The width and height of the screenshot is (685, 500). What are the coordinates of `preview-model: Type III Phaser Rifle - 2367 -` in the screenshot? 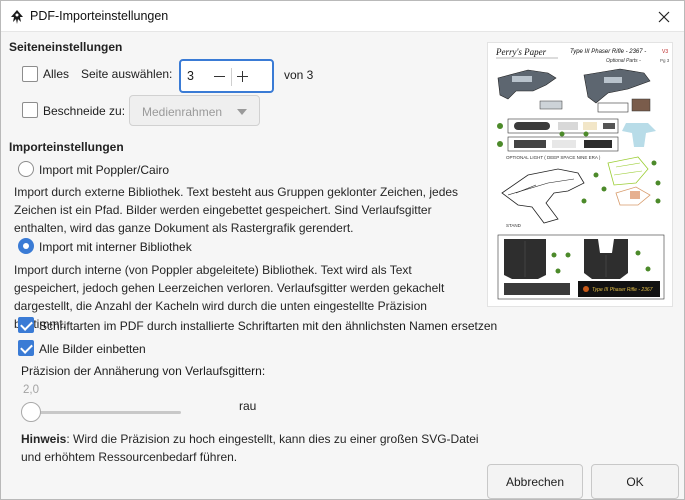 It's located at (608, 52).